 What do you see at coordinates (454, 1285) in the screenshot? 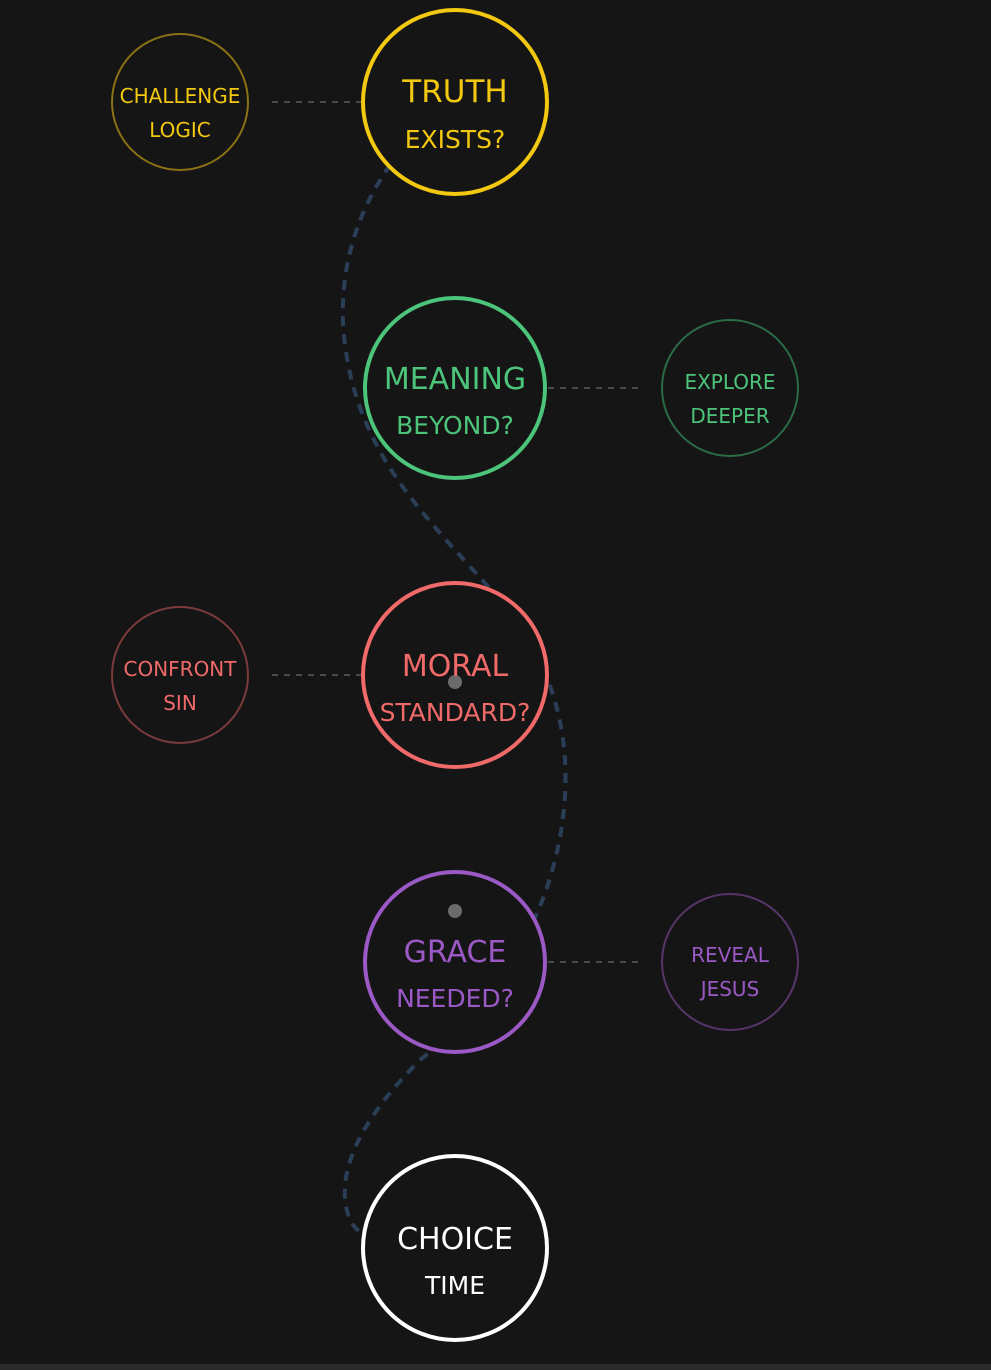
I see `node-choice-line2: TIME` at bounding box center [454, 1285].